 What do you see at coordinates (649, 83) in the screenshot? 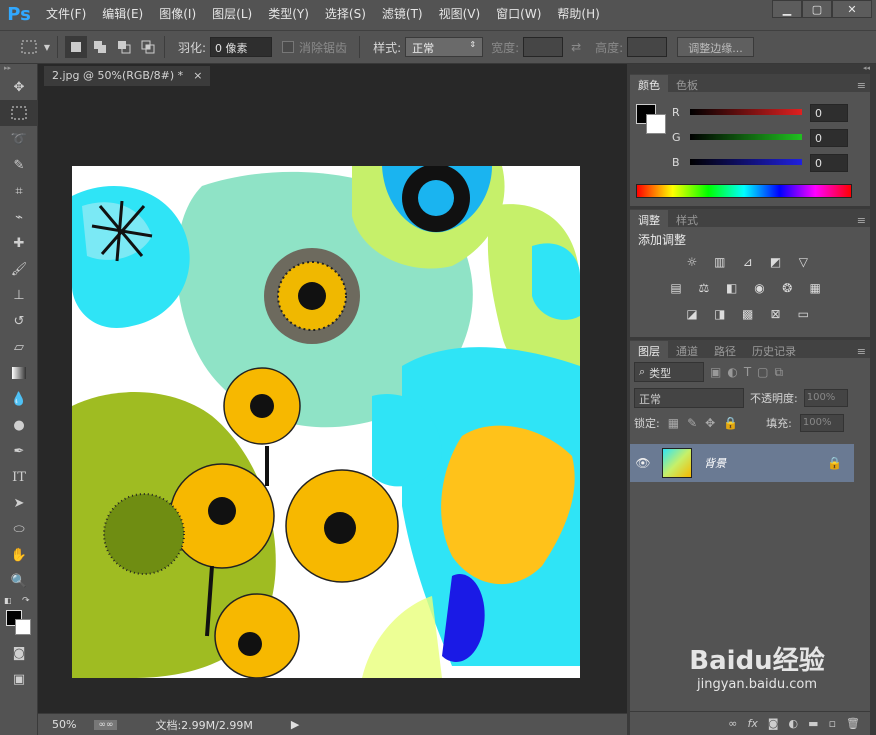
I see `tab-color: 颜色` at bounding box center [649, 83].